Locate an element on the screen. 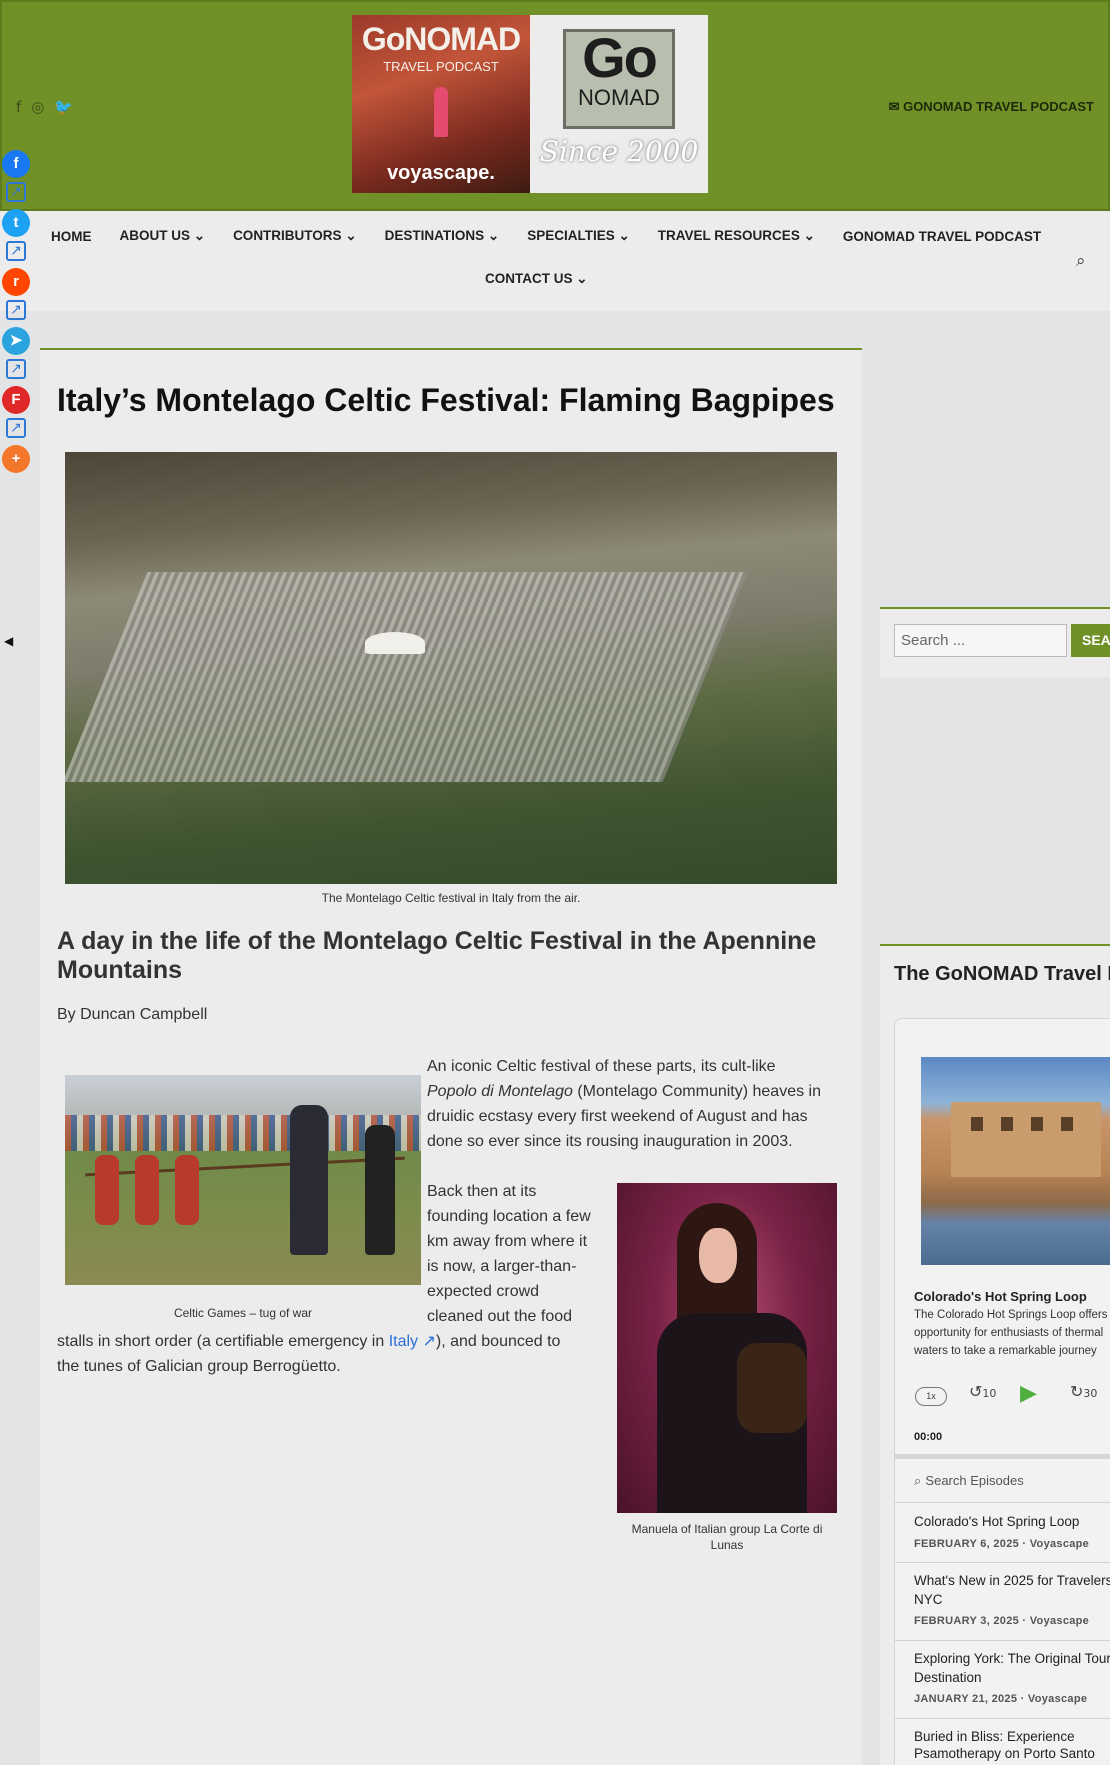 This screenshot has width=1110, height=1765. episode-title-cont: Destination is located at coordinates (948, 1678).